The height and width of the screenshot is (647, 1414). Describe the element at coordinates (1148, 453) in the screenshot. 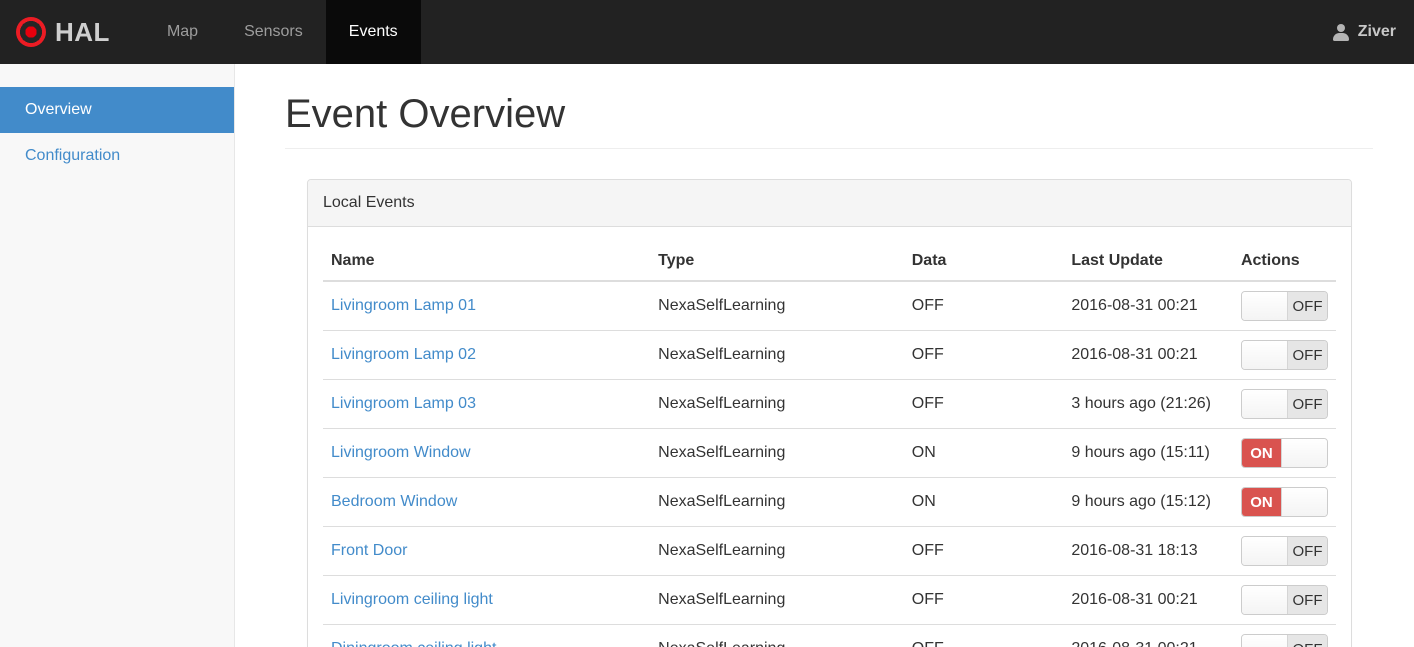

I see `event-last-update: 9 hours ago (15:11)` at that location.